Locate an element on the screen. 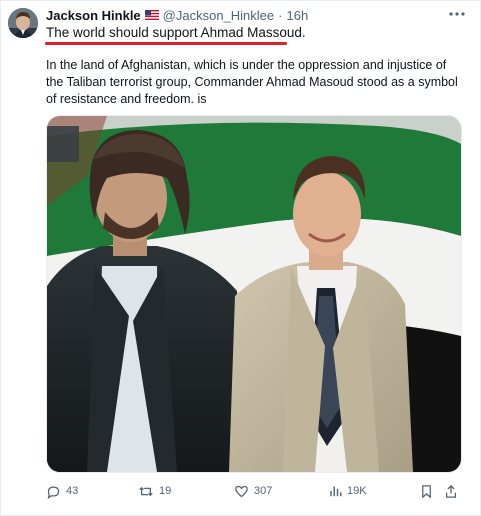 This screenshot has height=516, width=481. repost-count: 19 is located at coordinates (165, 491).